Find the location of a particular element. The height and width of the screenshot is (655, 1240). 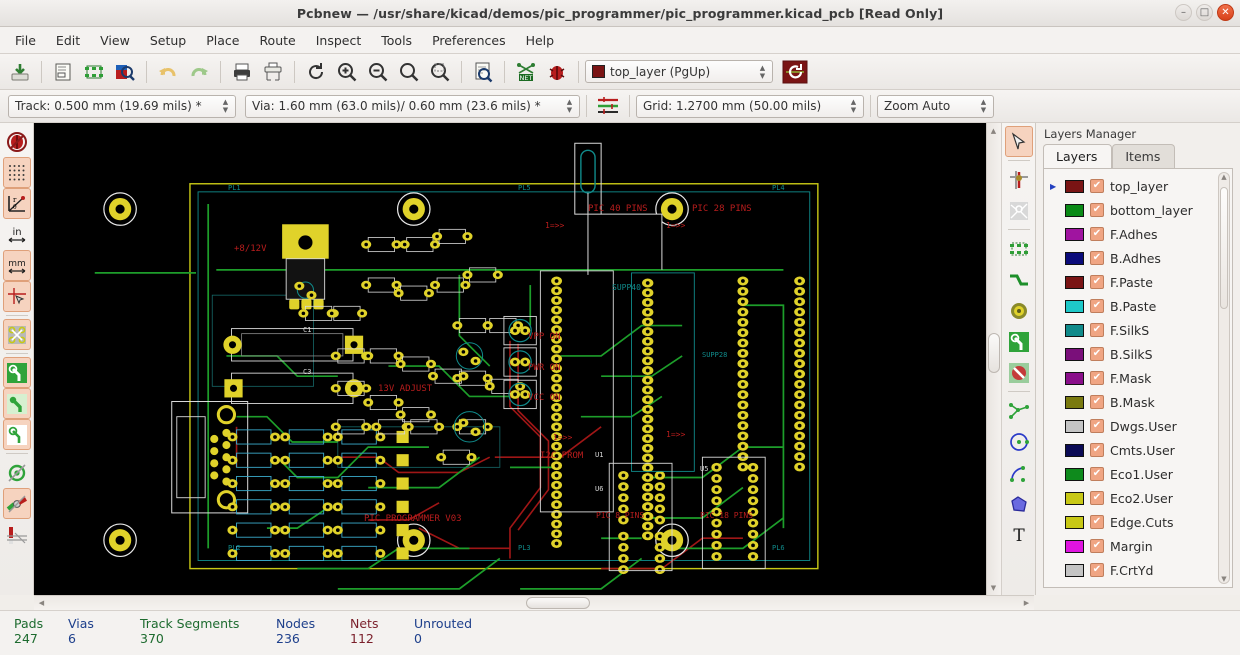

active-layer-select: top_layer (PgUp) ▲ ▼ is located at coordinates (679, 71).